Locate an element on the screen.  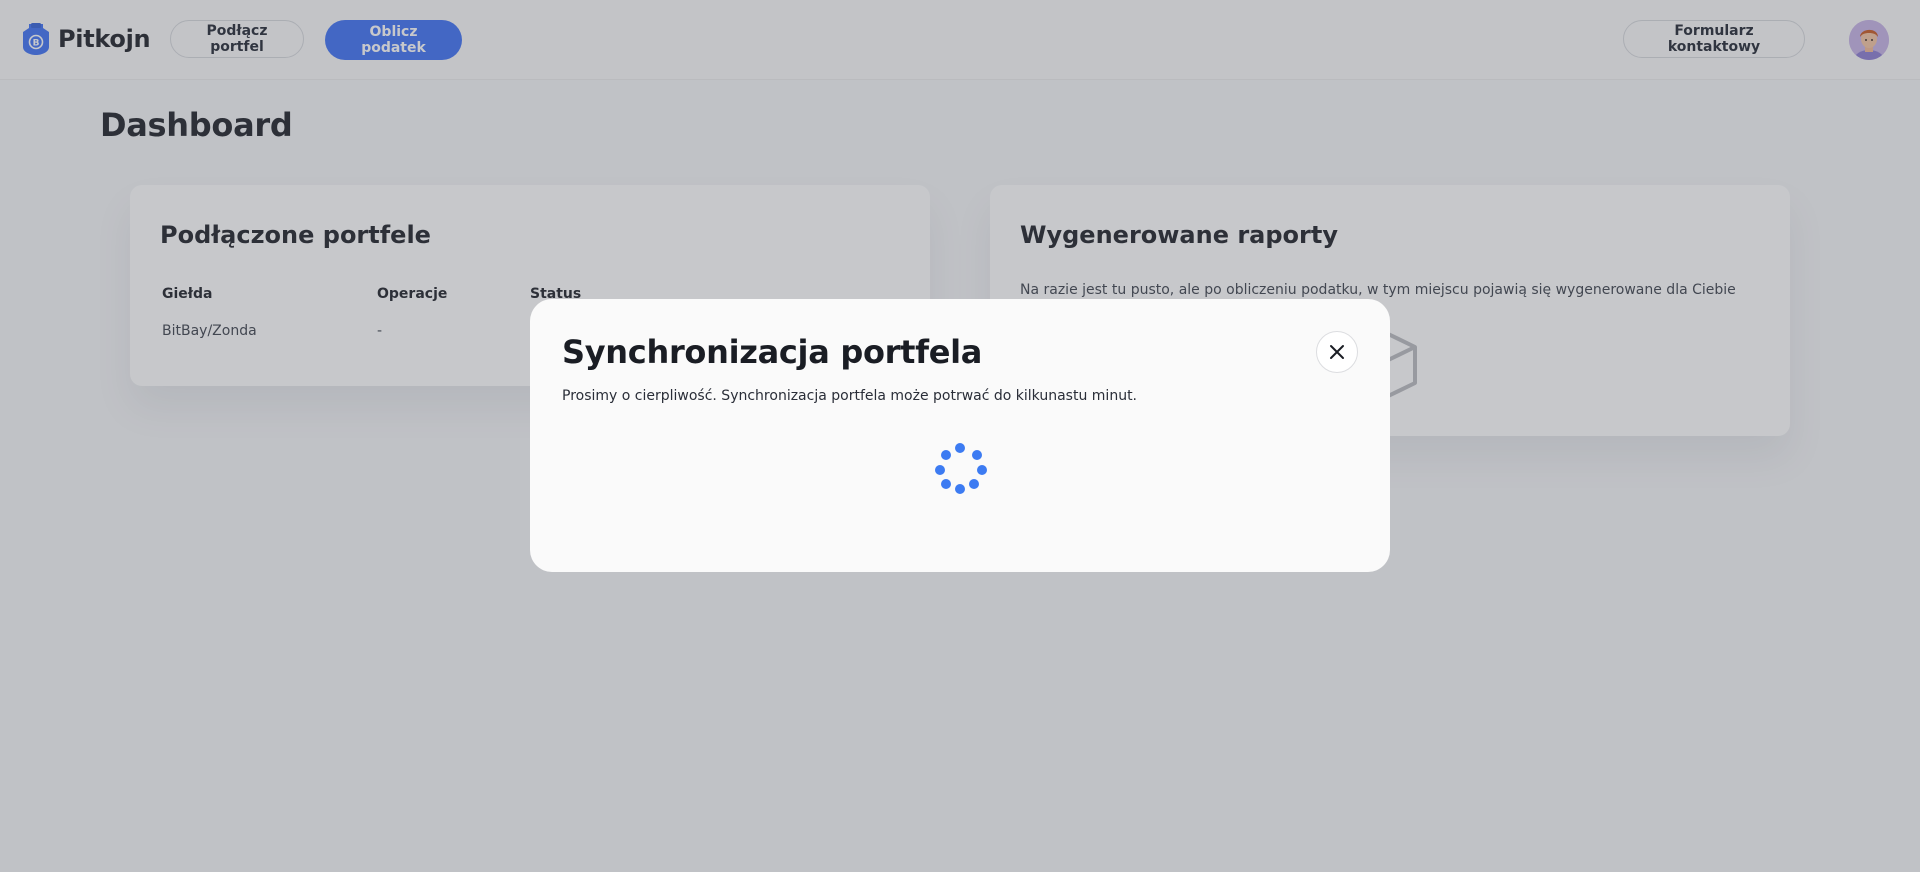
close-icon is located at coordinates (1337, 352).